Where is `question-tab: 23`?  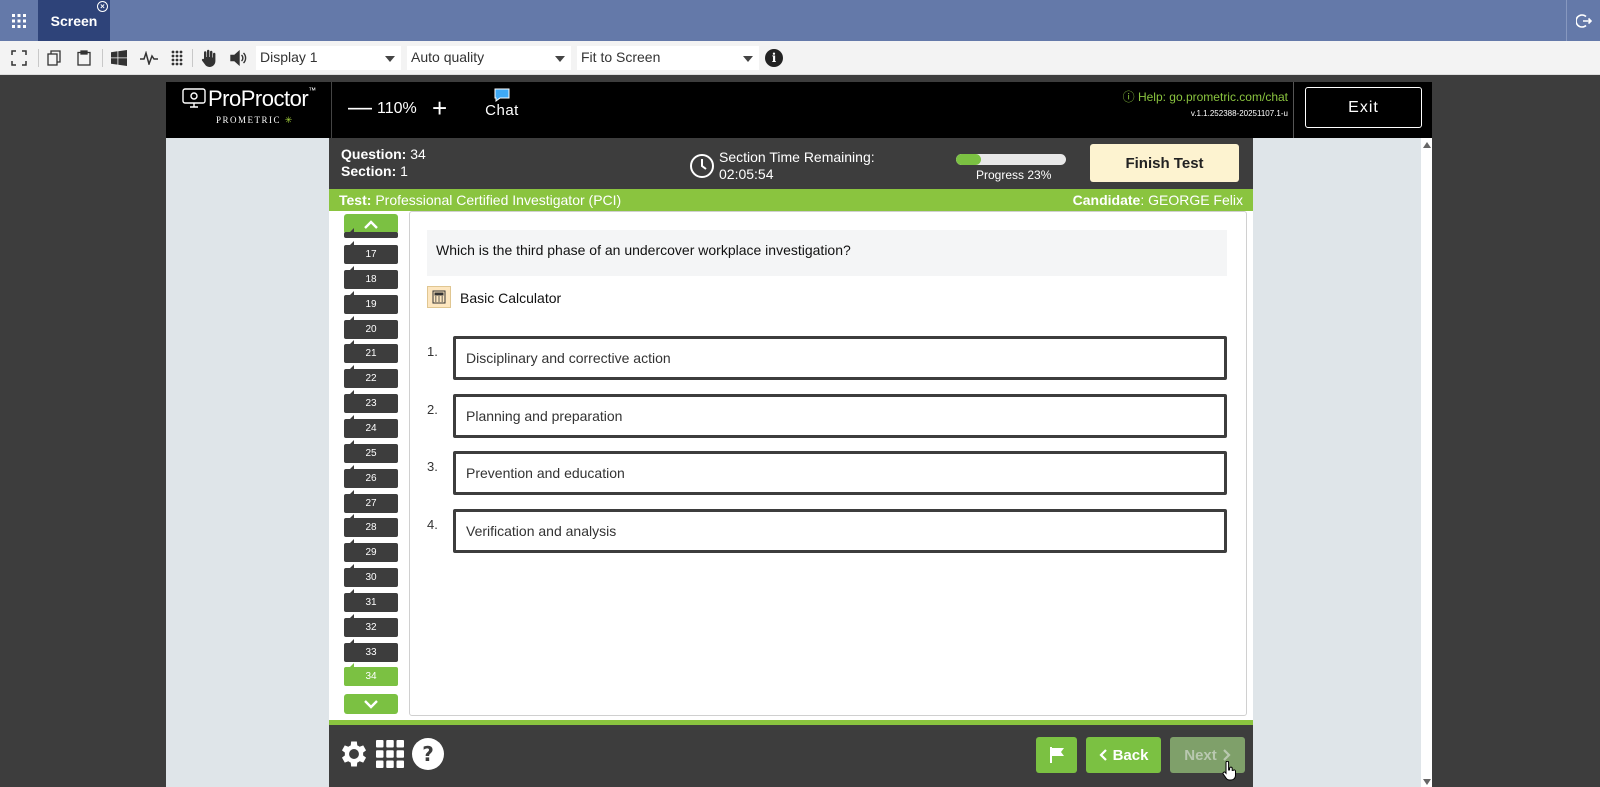 question-tab: 23 is located at coordinates (371, 402).